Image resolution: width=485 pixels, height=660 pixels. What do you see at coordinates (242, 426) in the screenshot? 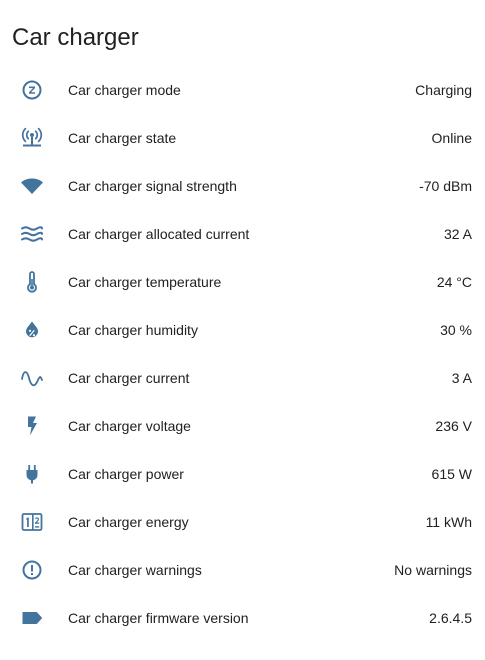
I see `entity-row-voltage: Car charger voltage 236 V` at bounding box center [242, 426].